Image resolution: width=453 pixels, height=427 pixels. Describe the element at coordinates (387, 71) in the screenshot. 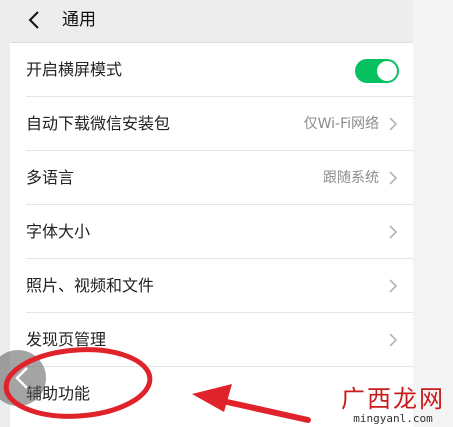

I see `toggle-knob` at that location.